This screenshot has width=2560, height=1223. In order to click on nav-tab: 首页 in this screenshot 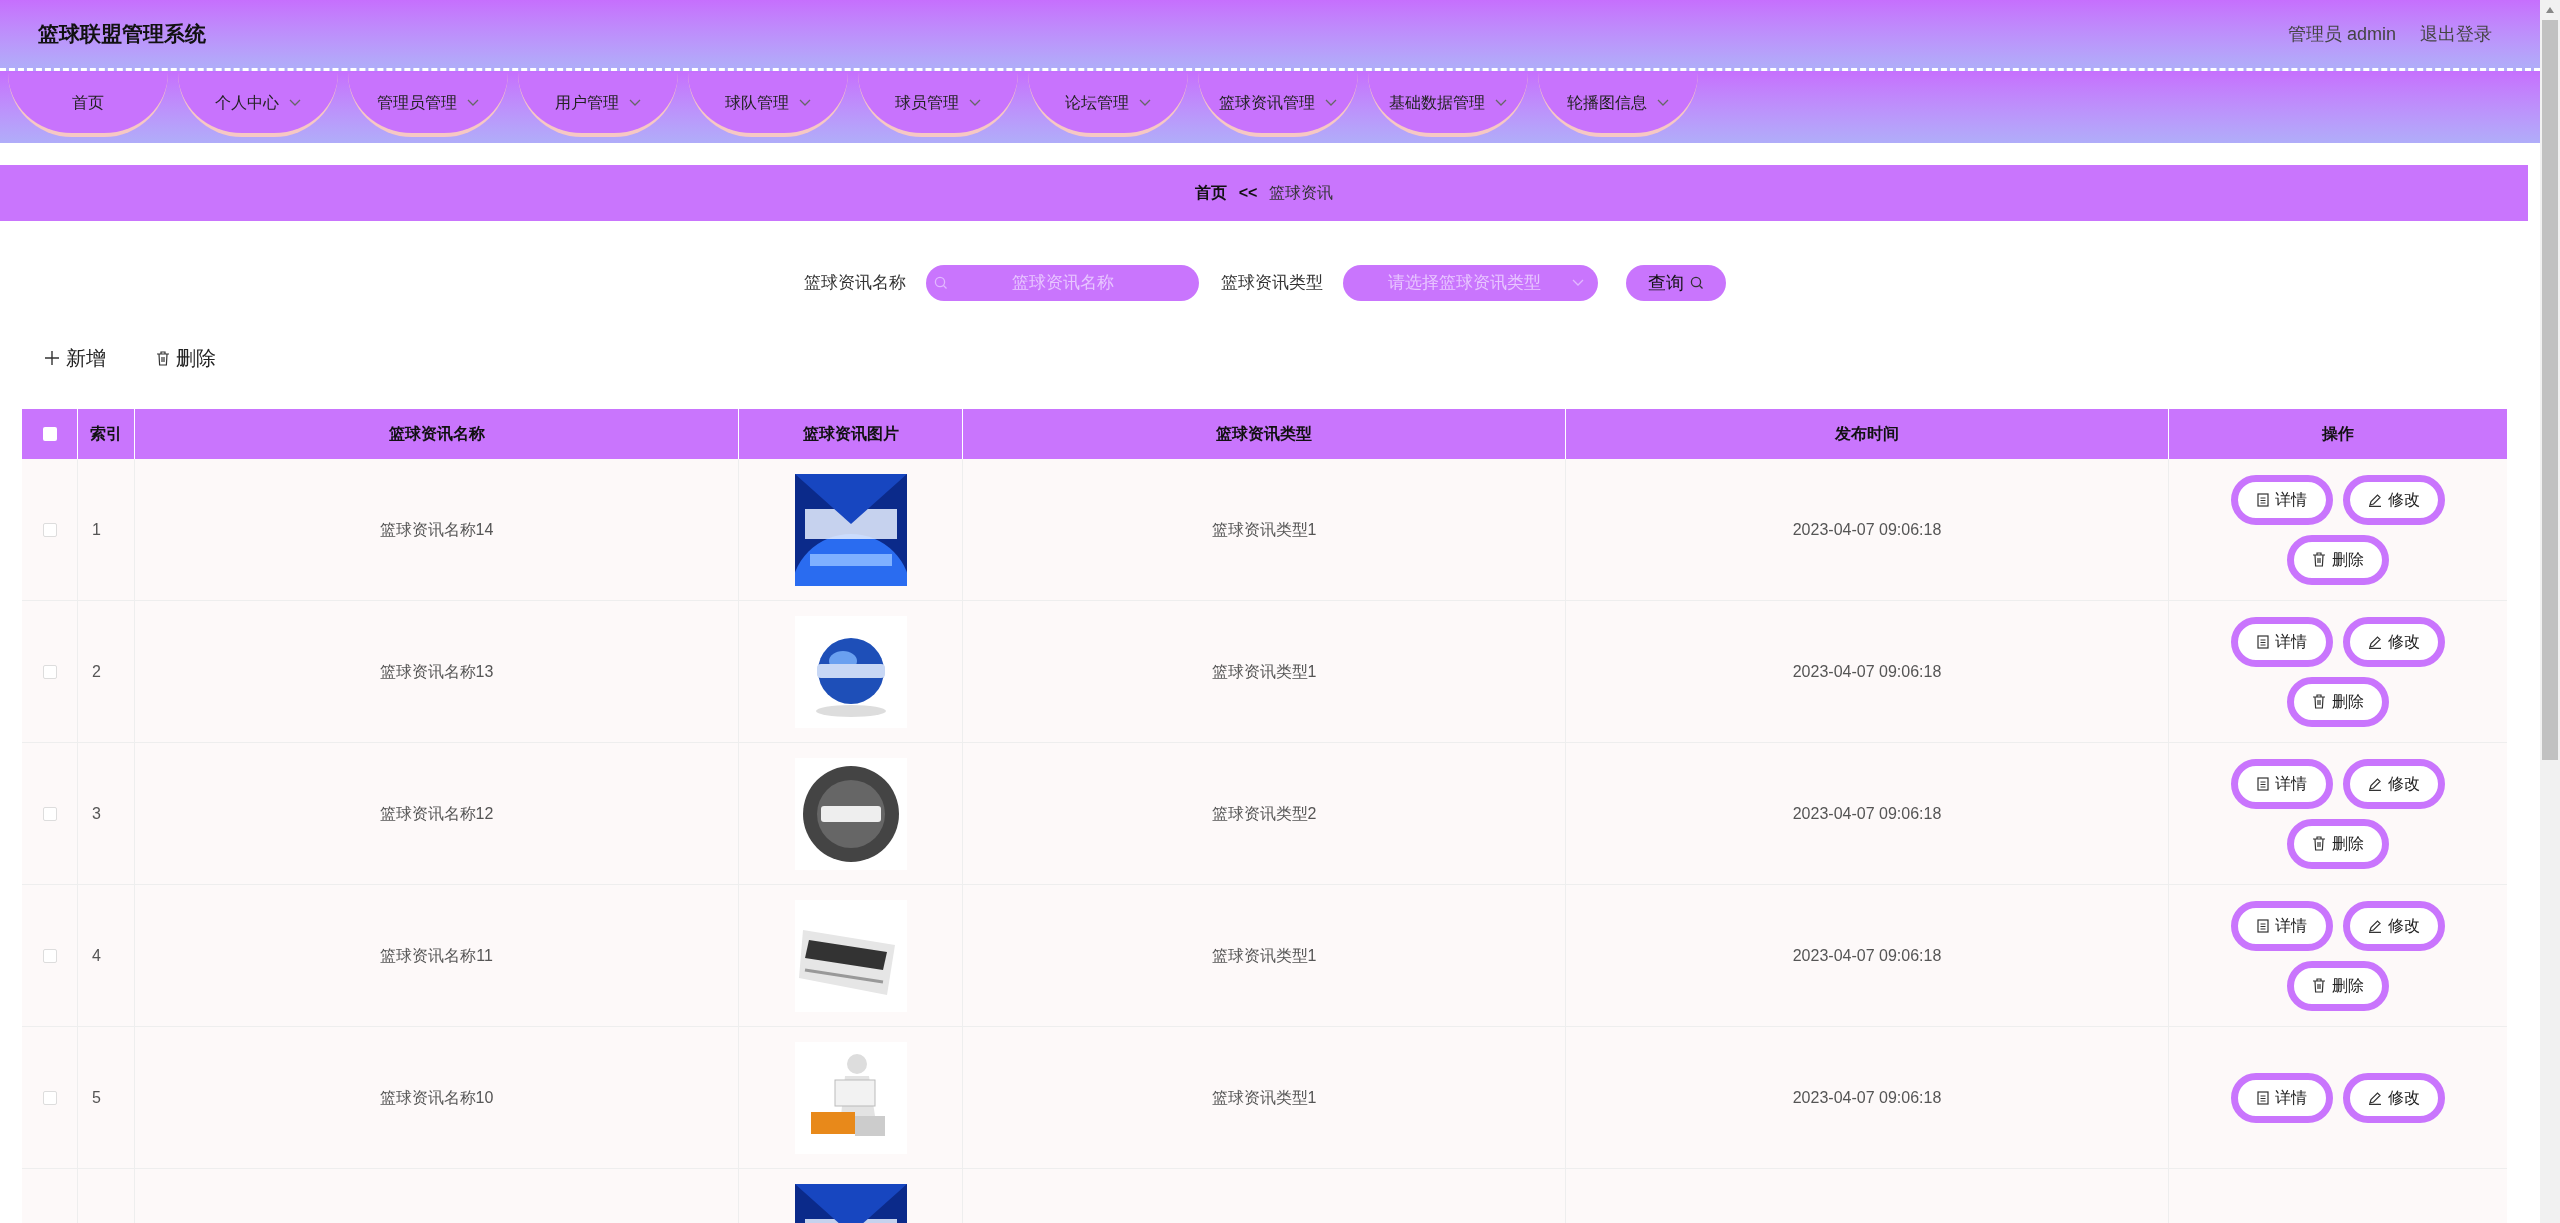, I will do `click(88, 105)`.